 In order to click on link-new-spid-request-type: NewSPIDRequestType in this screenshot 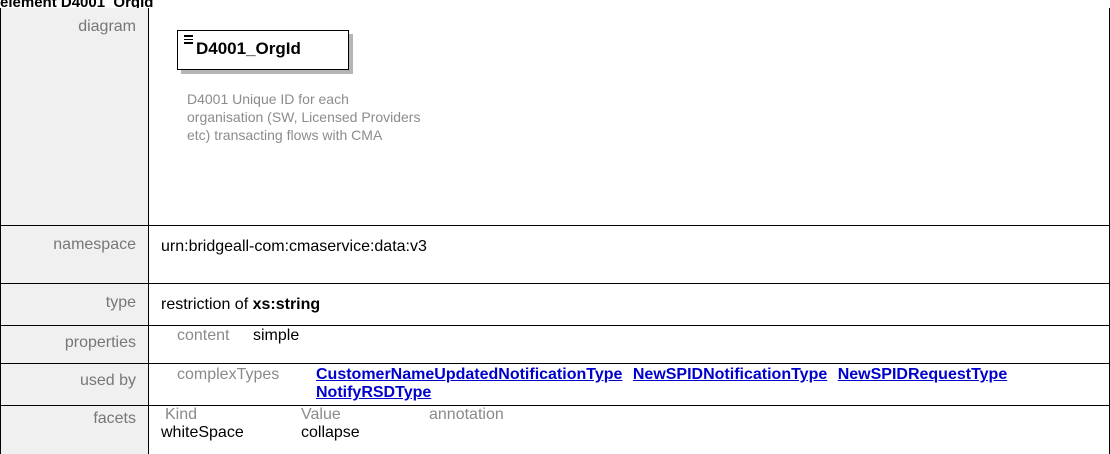, I will do `click(923, 374)`.